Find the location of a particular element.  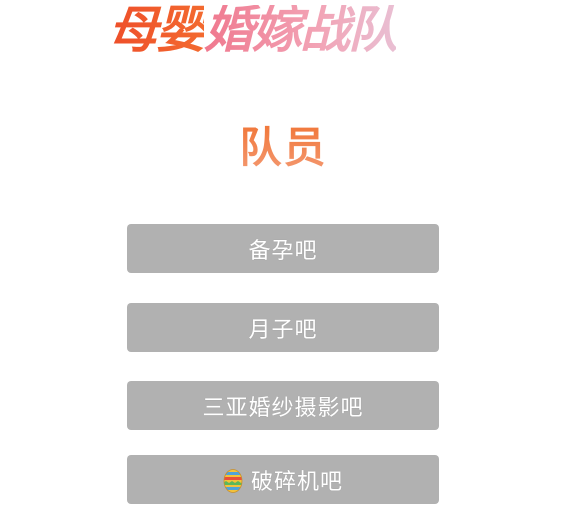

member-button-label: 破碎机吧 is located at coordinates (296, 482).